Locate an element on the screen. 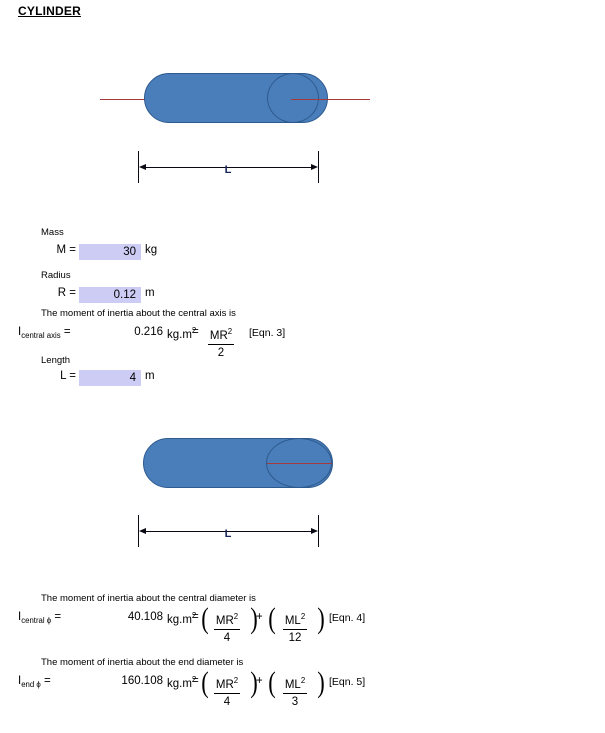 The height and width of the screenshot is (733, 605). central-axis-value: 0.216 is located at coordinates (148, 332).